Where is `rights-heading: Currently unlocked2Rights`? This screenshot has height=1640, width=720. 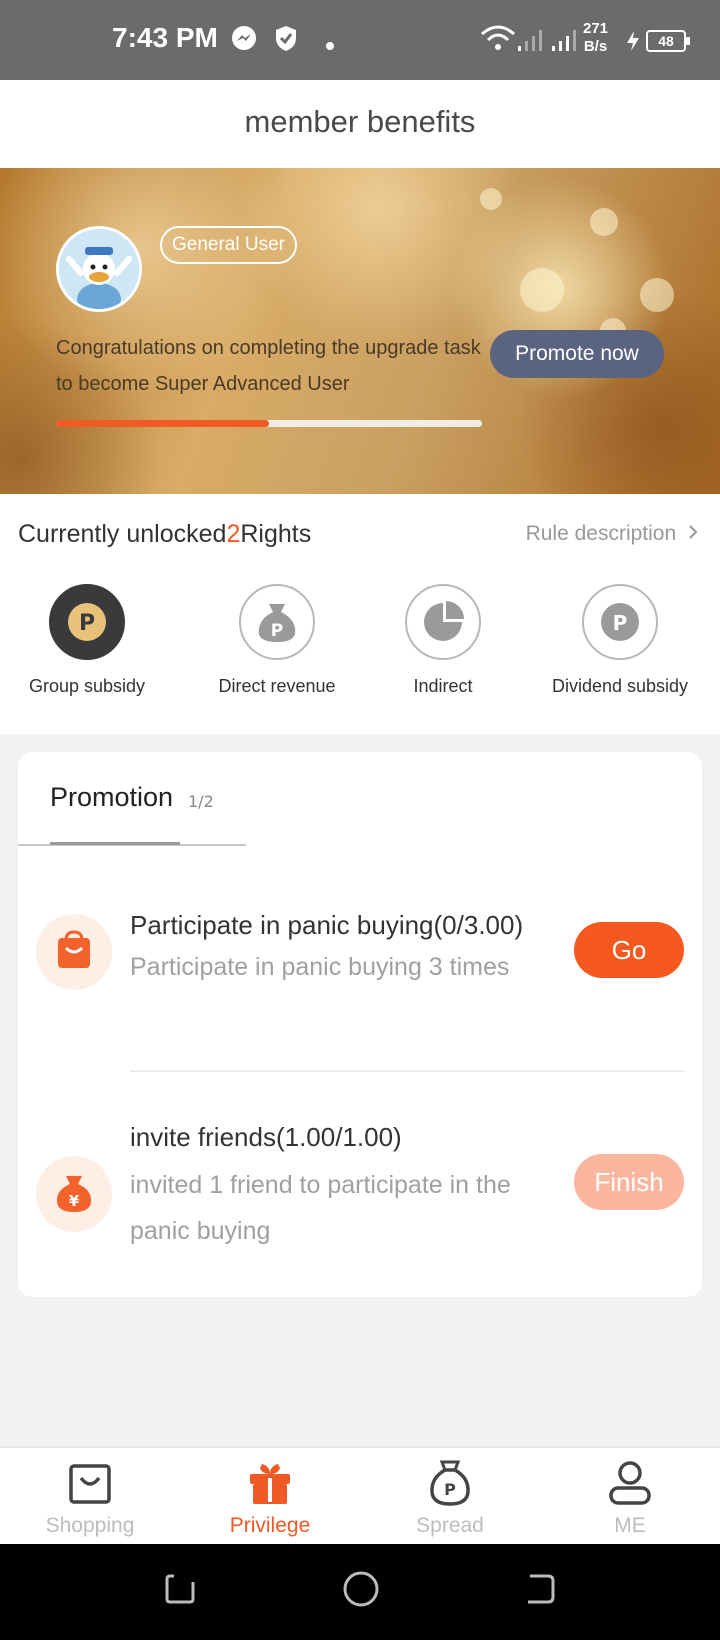
rights-heading: Currently unlocked2Rights is located at coordinates (165, 534).